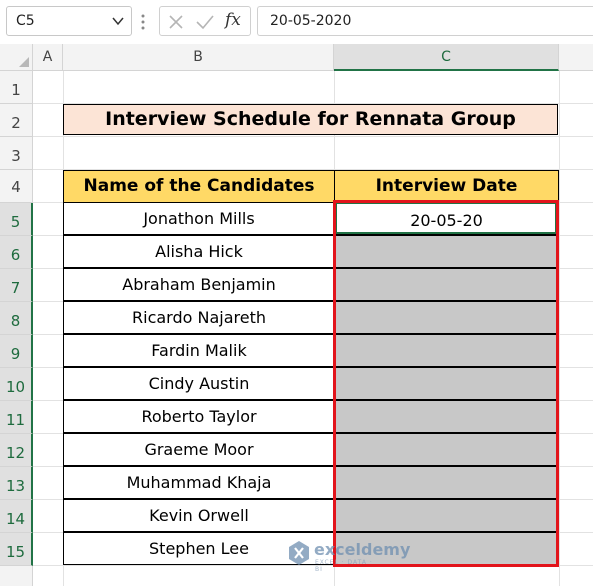  Describe the element at coordinates (199, 416) in the screenshot. I see `candidate-name-cell: Roberto Taylor` at that location.